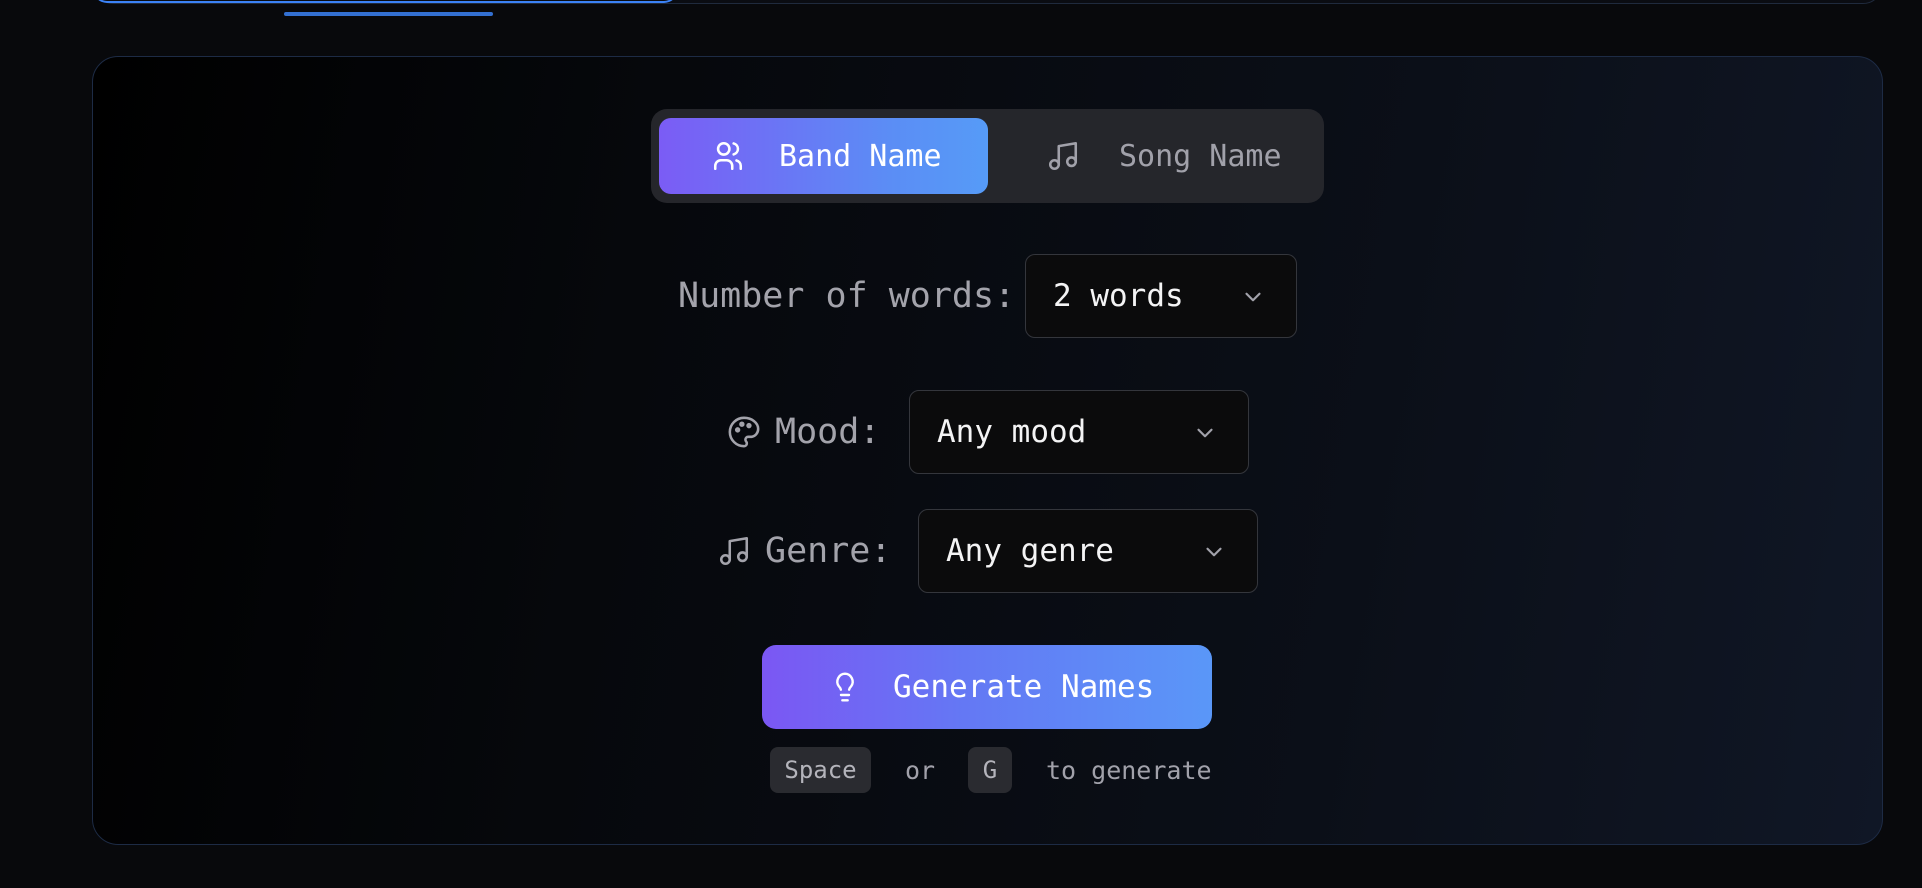 The image size is (1922, 888). I want to click on song-name-tab: Song Name, so click(1156, 156).